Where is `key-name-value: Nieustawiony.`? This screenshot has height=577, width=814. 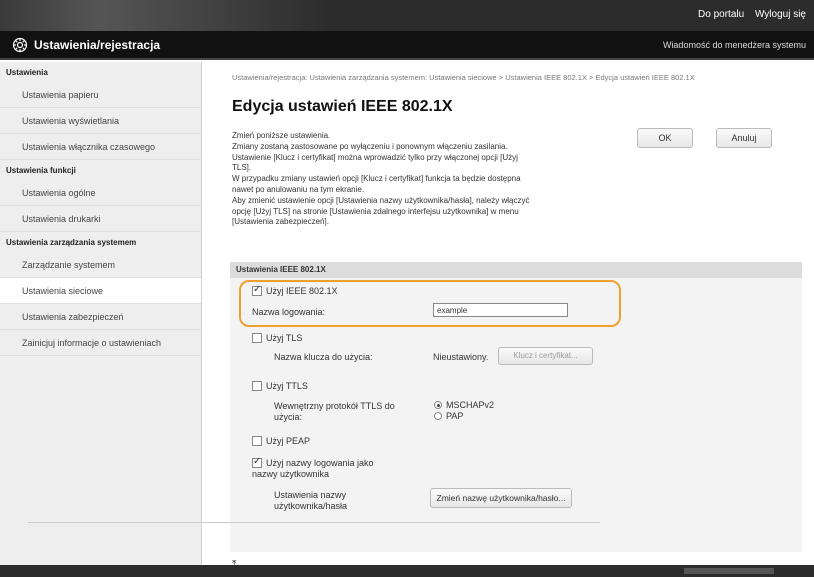
key-name-value: Nieustawiony. is located at coordinates (461, 357).